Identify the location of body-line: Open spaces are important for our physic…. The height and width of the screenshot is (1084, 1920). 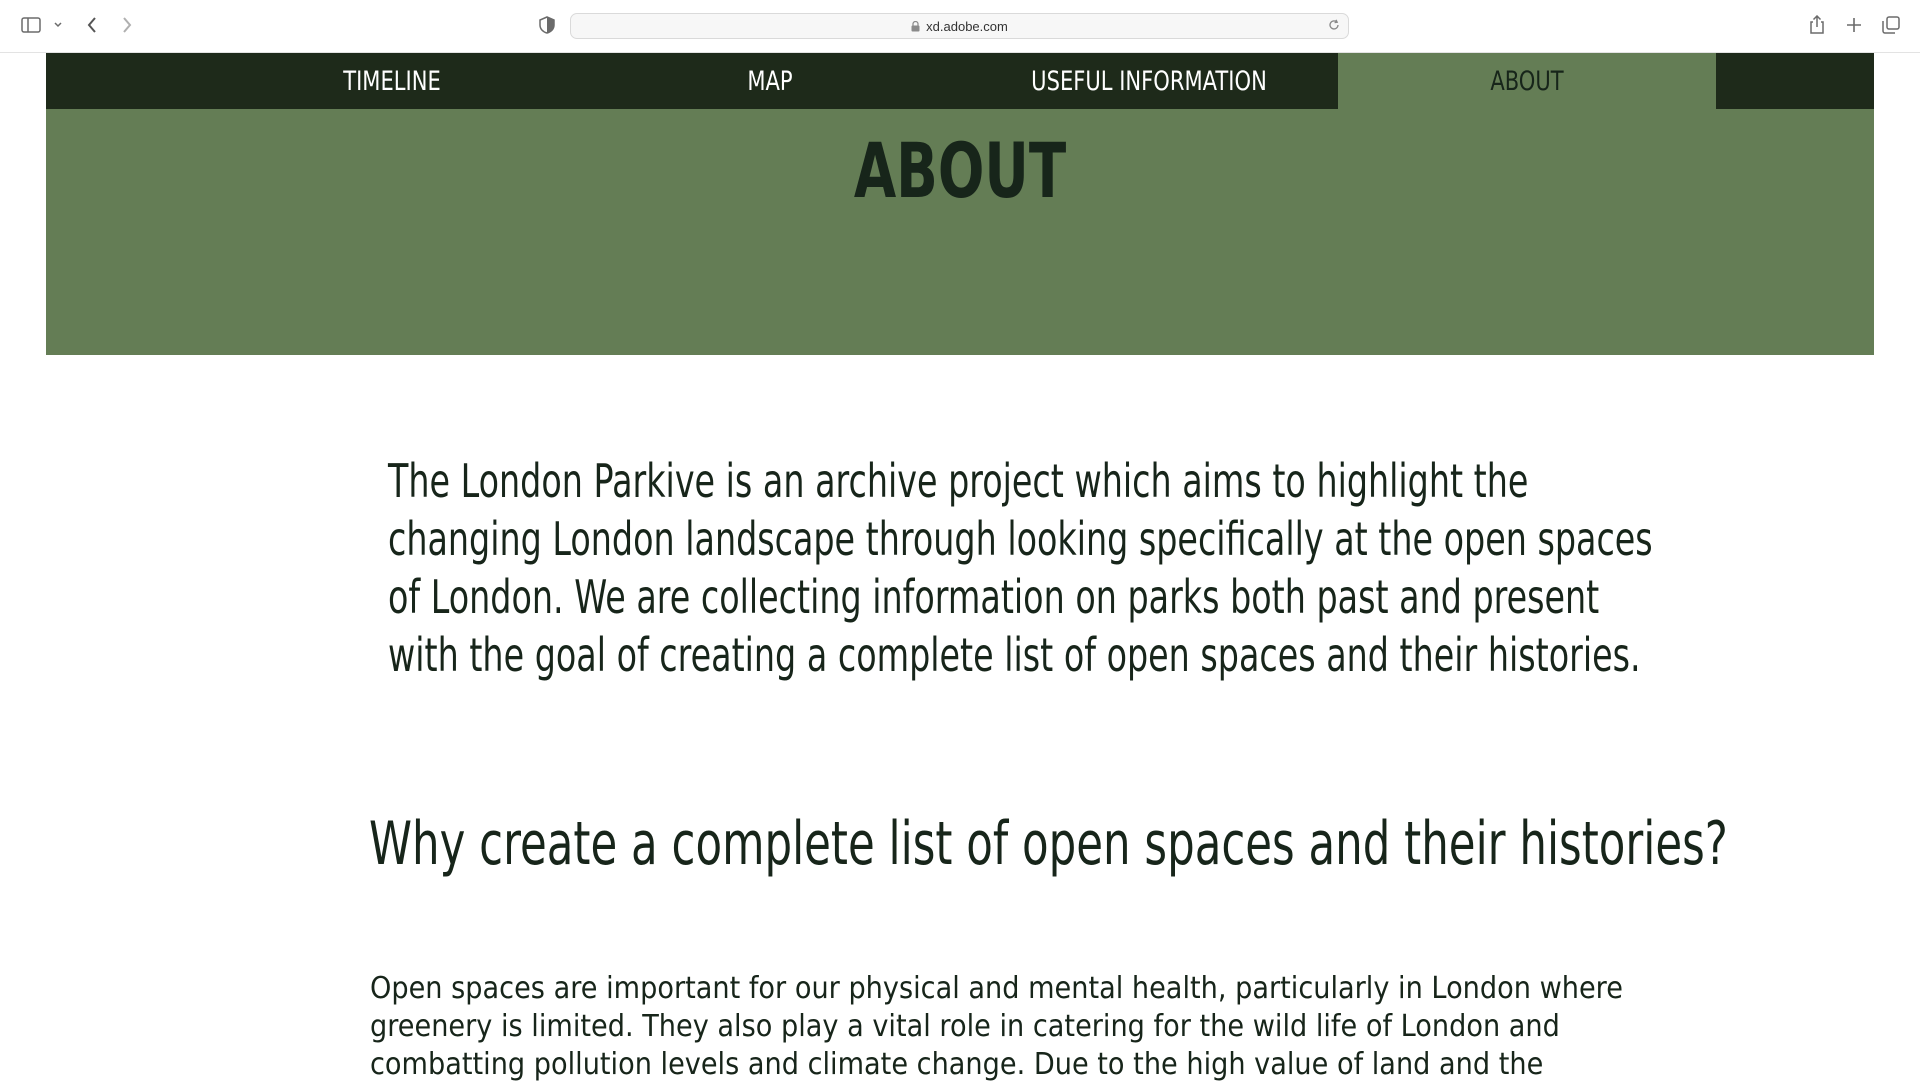
(996, 988).